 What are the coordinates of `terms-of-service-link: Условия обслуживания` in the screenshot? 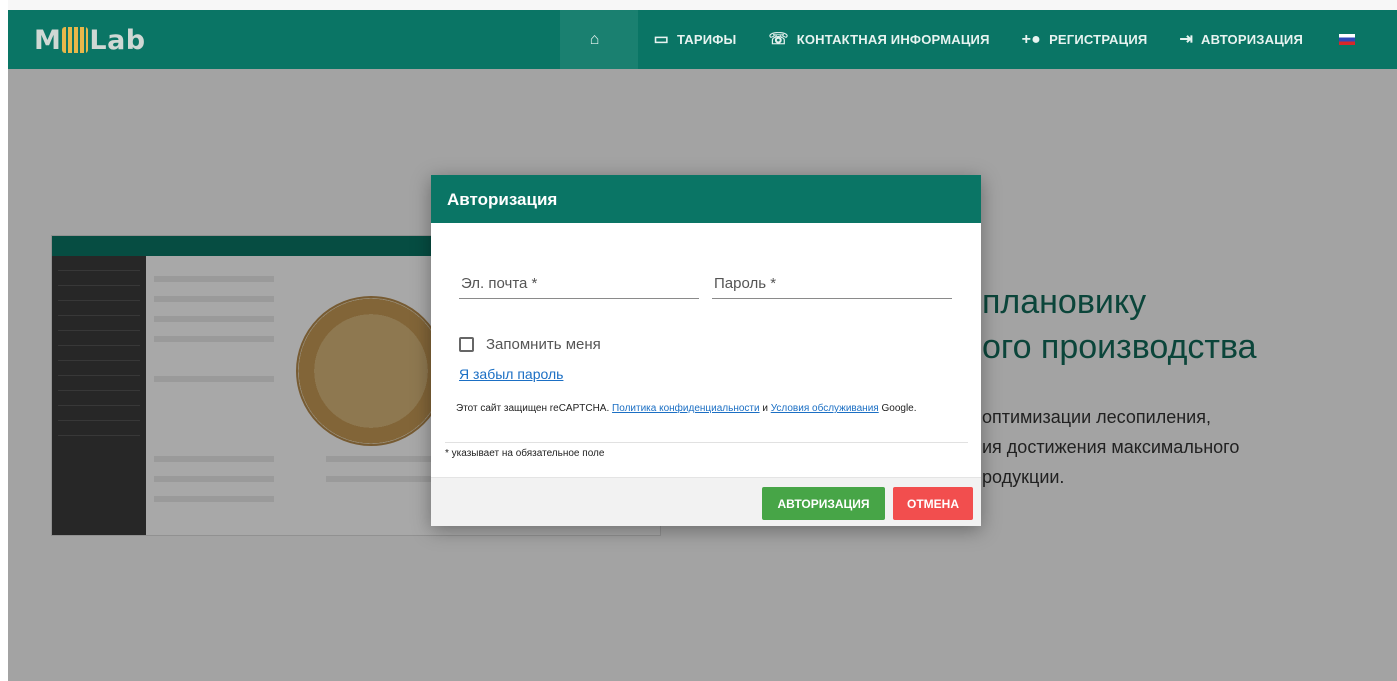 It's located at (825, 408).